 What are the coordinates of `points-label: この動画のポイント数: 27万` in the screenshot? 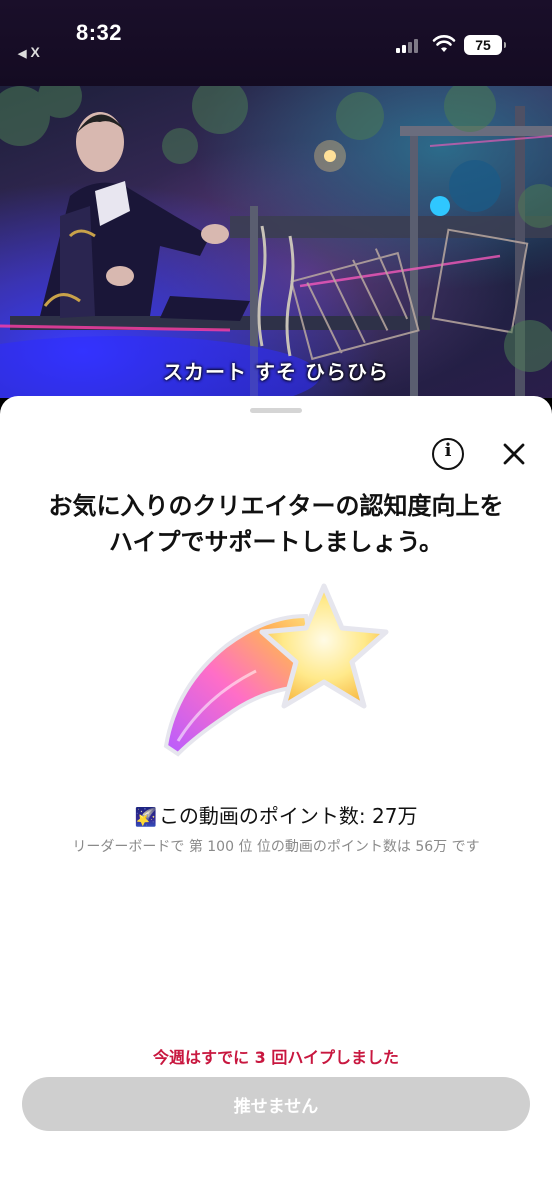 It's located at (288, 816).